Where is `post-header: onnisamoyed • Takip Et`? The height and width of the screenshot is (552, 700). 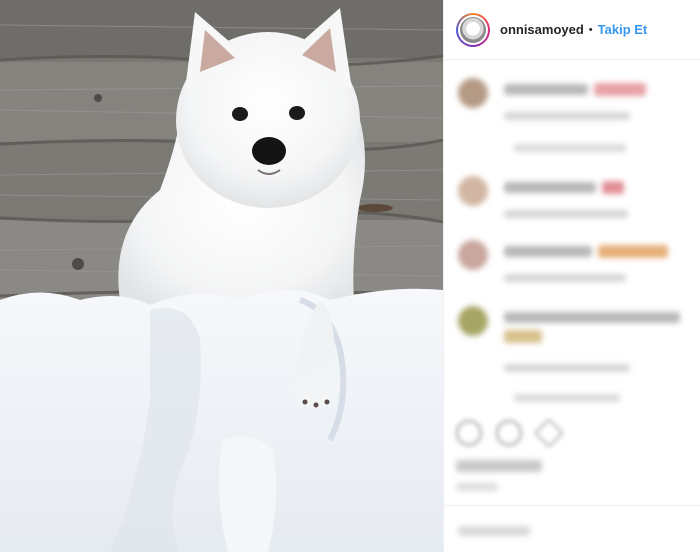 post-header: onnisamoyed • Takip Et is located at coordinates (572, 30).